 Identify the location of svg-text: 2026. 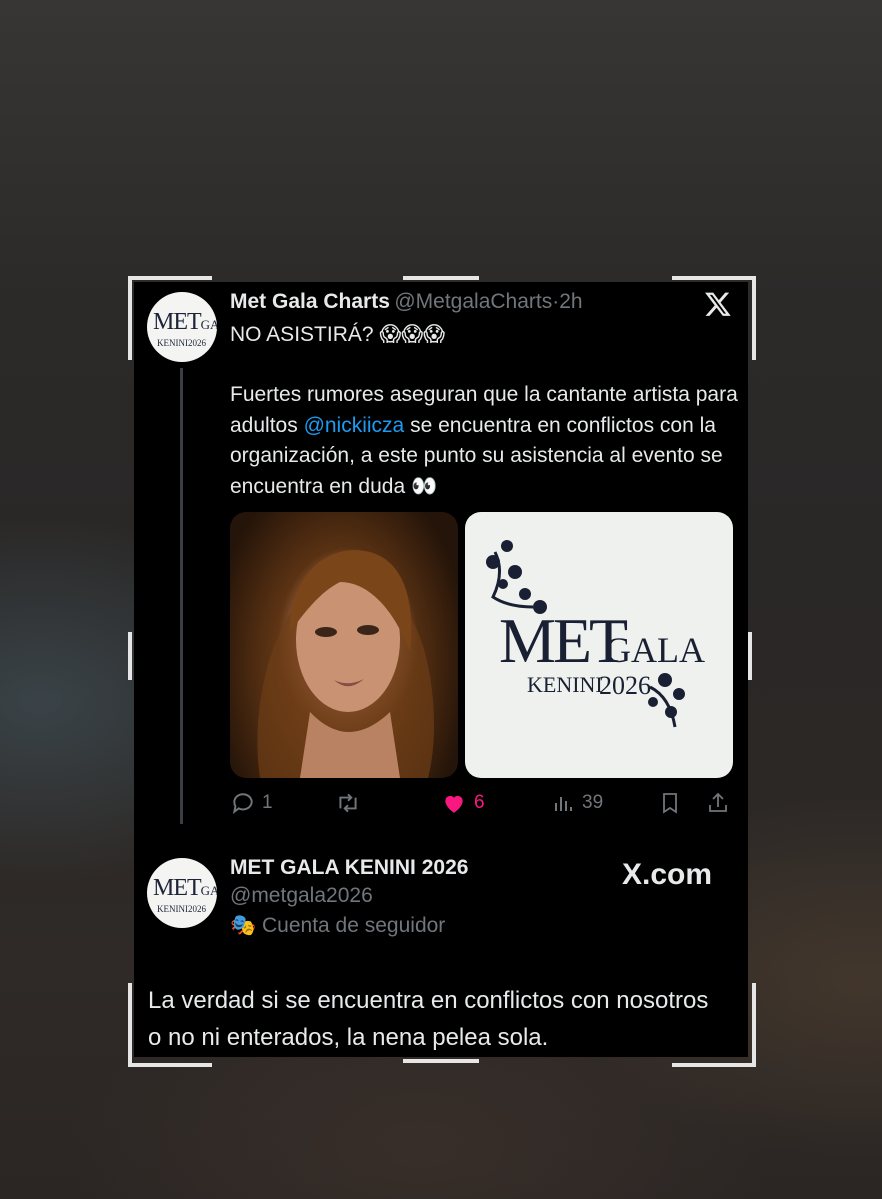
(625, 685).